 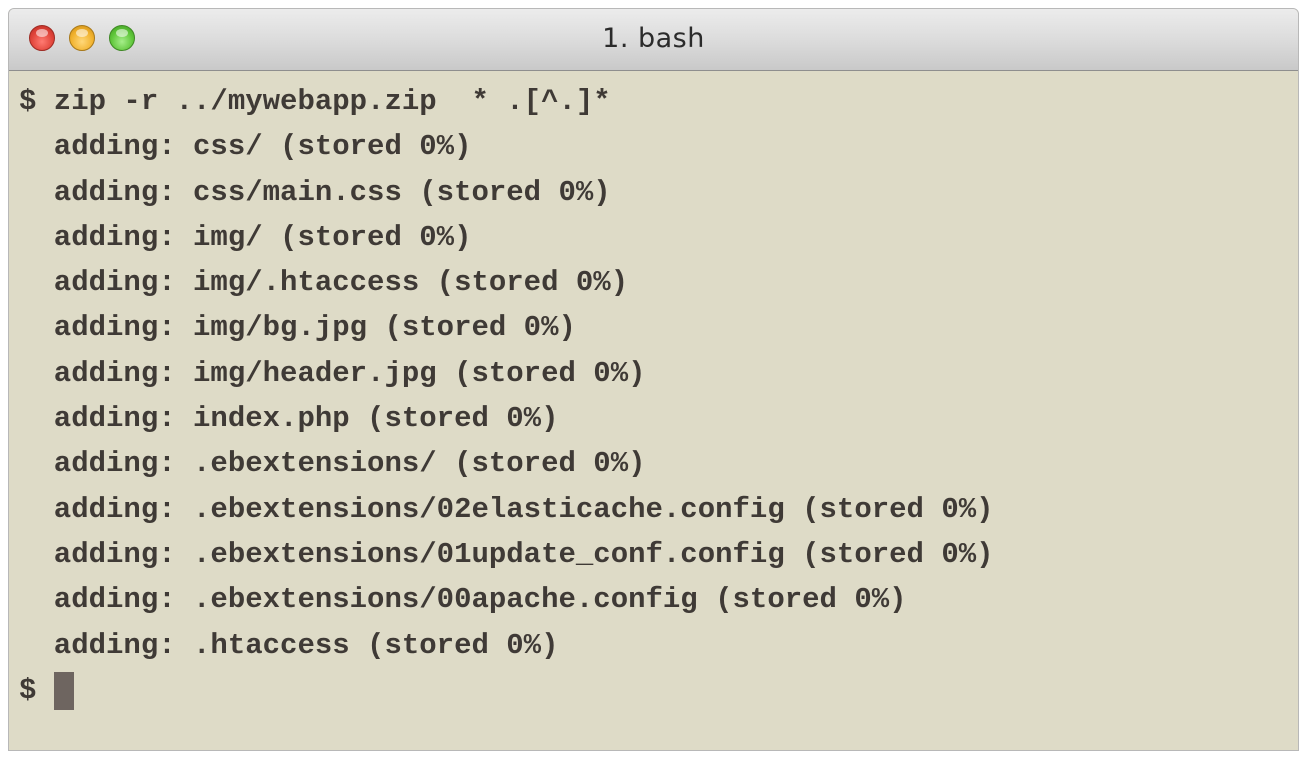 What do you see at coordinates (245, 237) in the screenshot?
I see `output-line: adding: img/ (stored 0%)` at bounding box center [245, 237].